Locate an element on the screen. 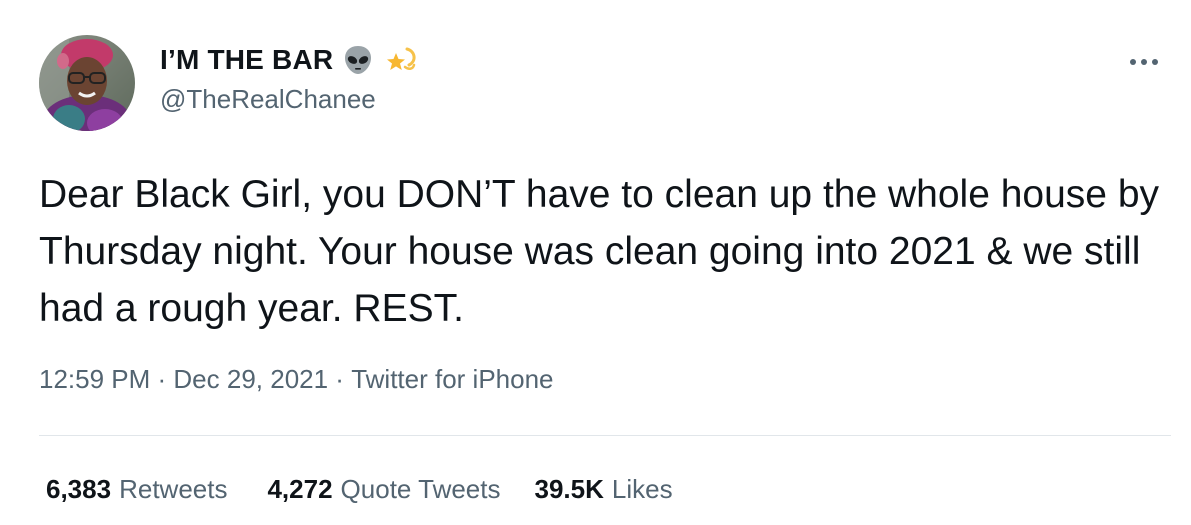  more-options-button is located at coordinates (1144, 62).